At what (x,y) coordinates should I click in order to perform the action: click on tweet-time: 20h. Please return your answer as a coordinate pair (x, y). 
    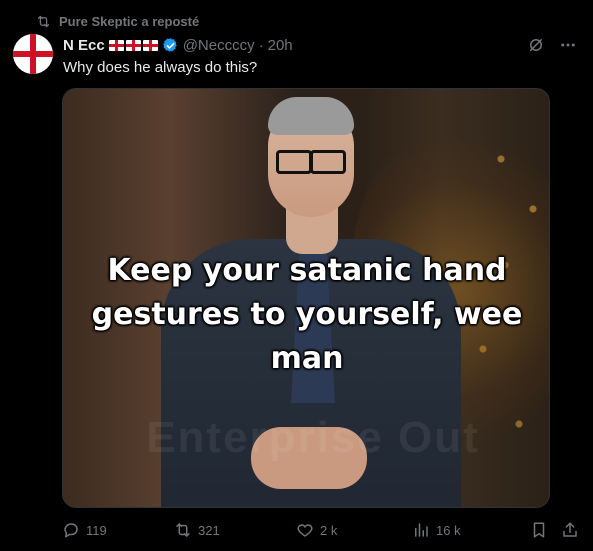
    Looking at the image, I should click on (280, 45).